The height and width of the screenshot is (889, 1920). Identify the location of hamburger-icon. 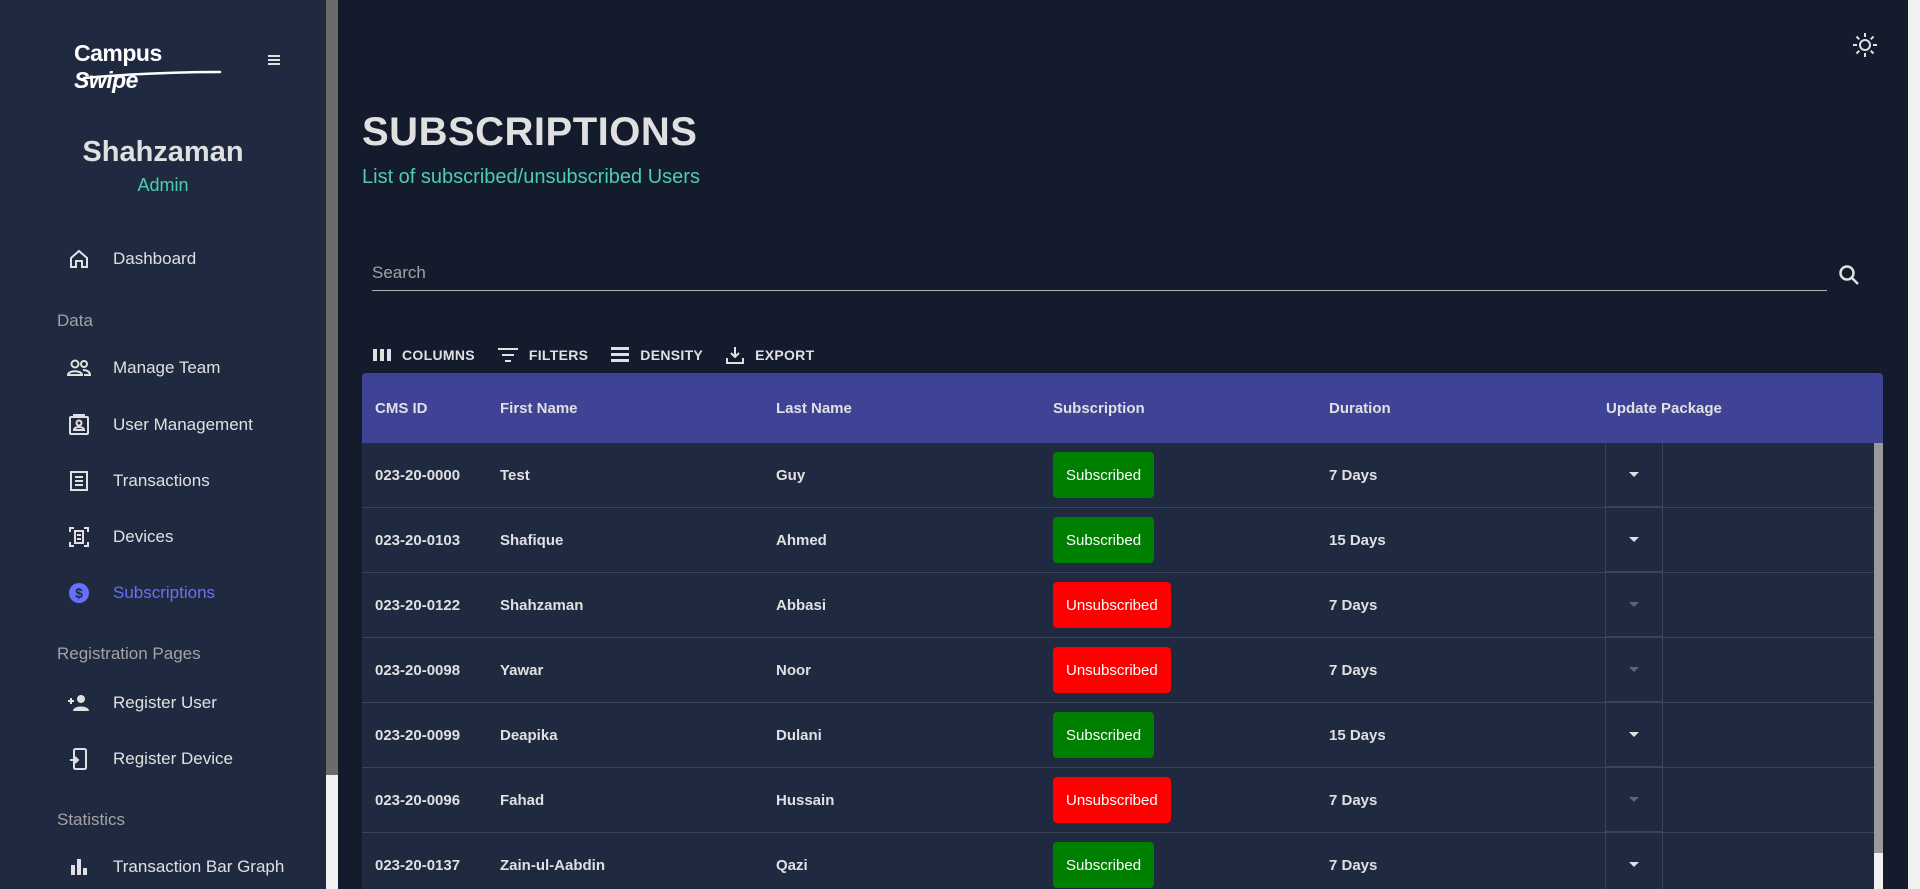
(274, 61).